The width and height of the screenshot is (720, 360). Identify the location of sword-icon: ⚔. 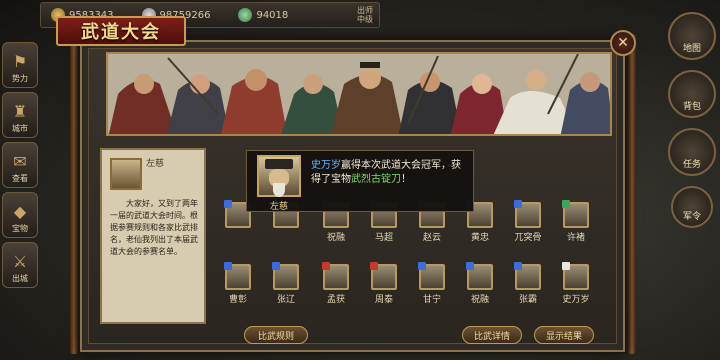
(20, 261).